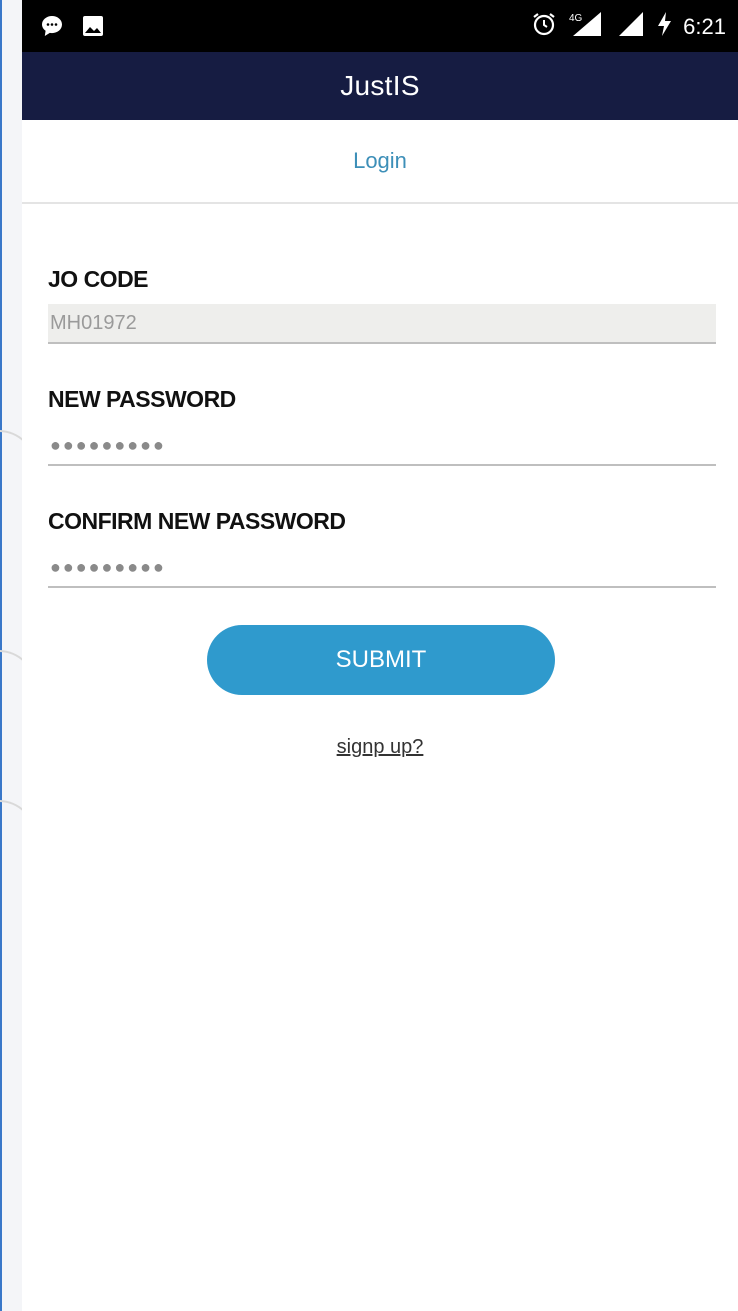 The width and height of the screenshot is (738, 1311). I want to click on tab-bar: Login, so click(380, 162).